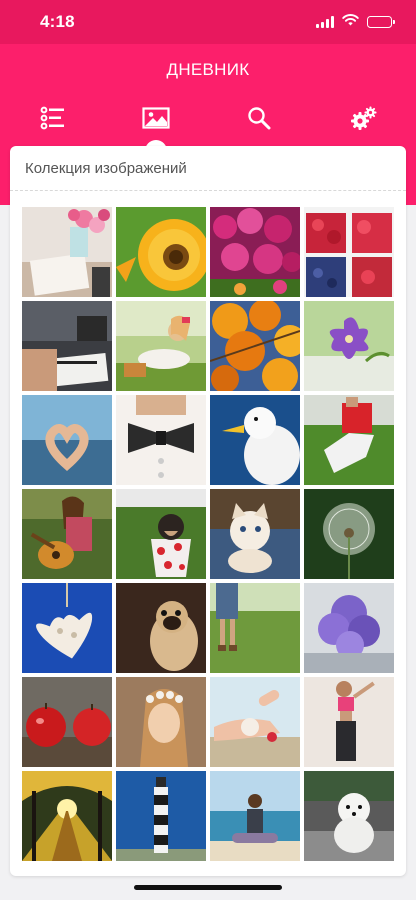  I want to click on photo-lighthouse, so click(161, 816).